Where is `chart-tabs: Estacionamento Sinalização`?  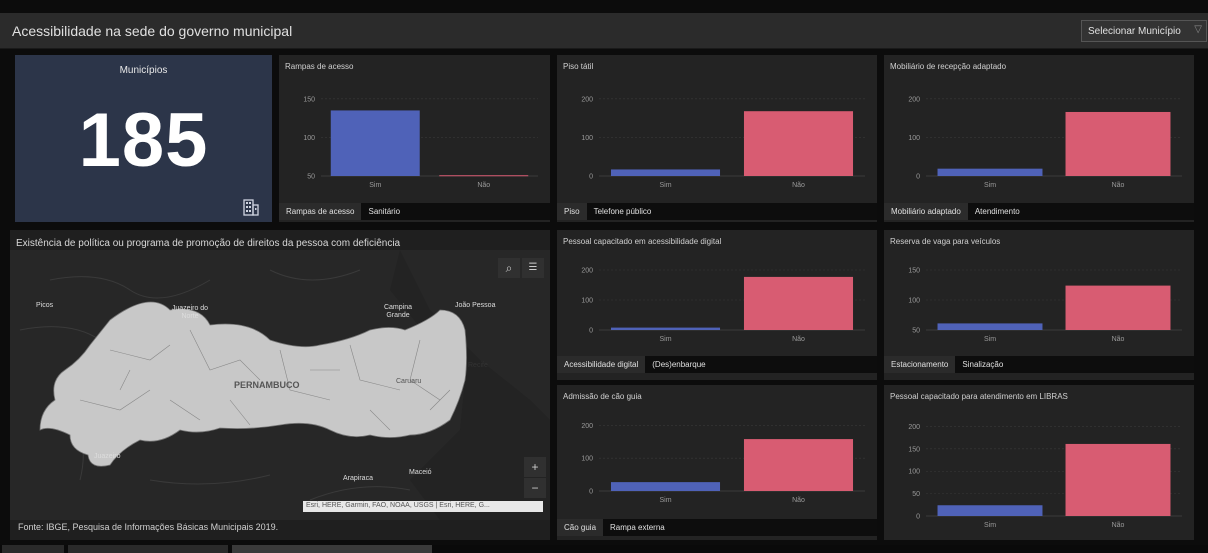
chart-tabs: Estacionamento Sinalização is located at coordinates (1039, 364).